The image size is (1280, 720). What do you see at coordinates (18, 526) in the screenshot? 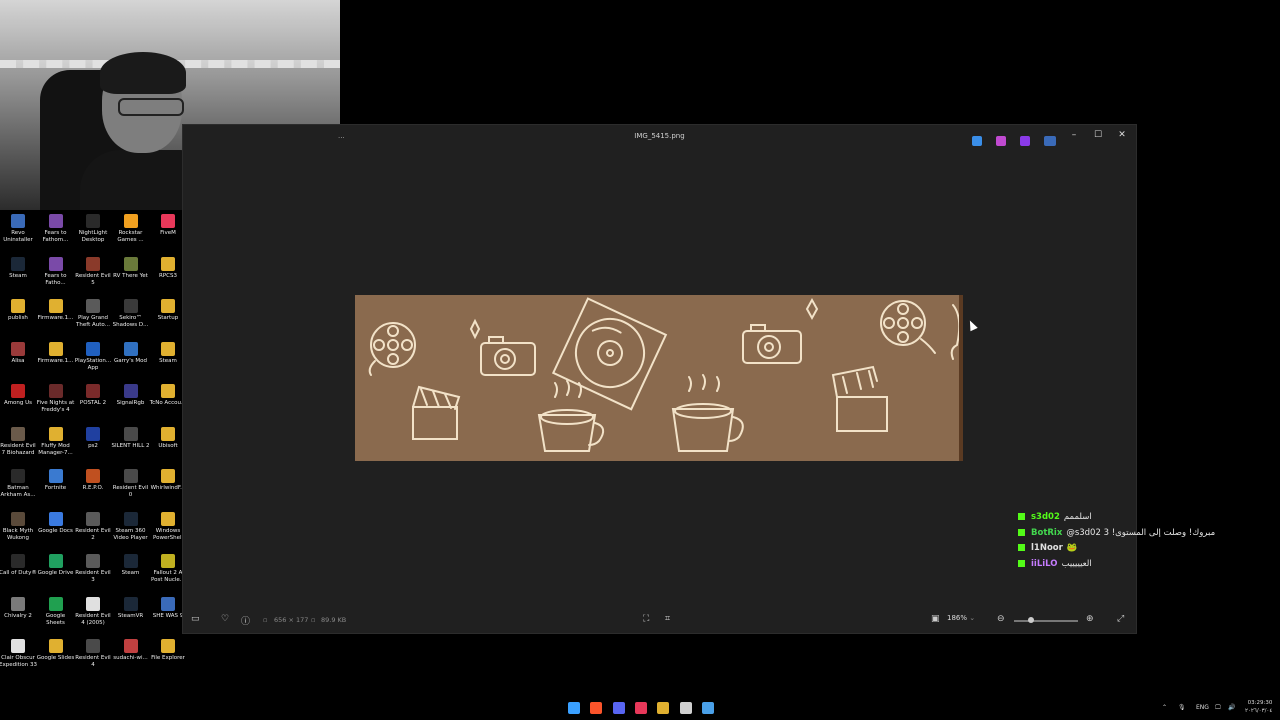
I see `desktop-icon: Black Myth Wukong` at bounding box center [18, 526].